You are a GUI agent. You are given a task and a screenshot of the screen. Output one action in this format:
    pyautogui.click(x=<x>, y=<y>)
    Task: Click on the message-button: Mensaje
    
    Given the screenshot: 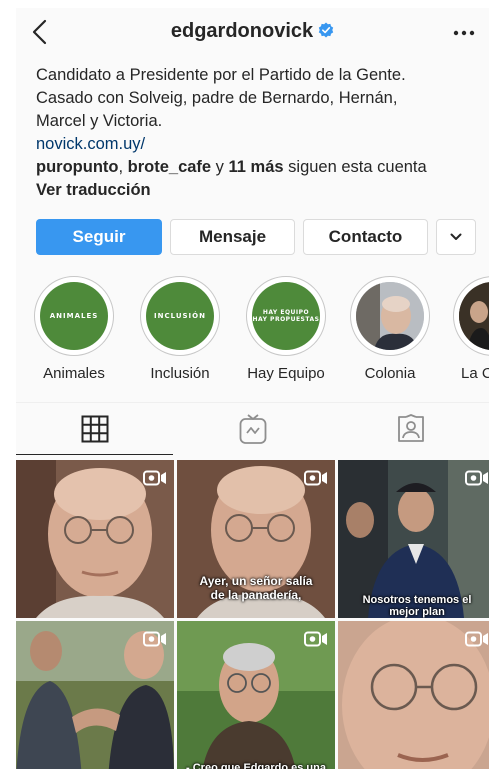 What is the action you would take?
    pyautogui.click(x=232, y=237)
    